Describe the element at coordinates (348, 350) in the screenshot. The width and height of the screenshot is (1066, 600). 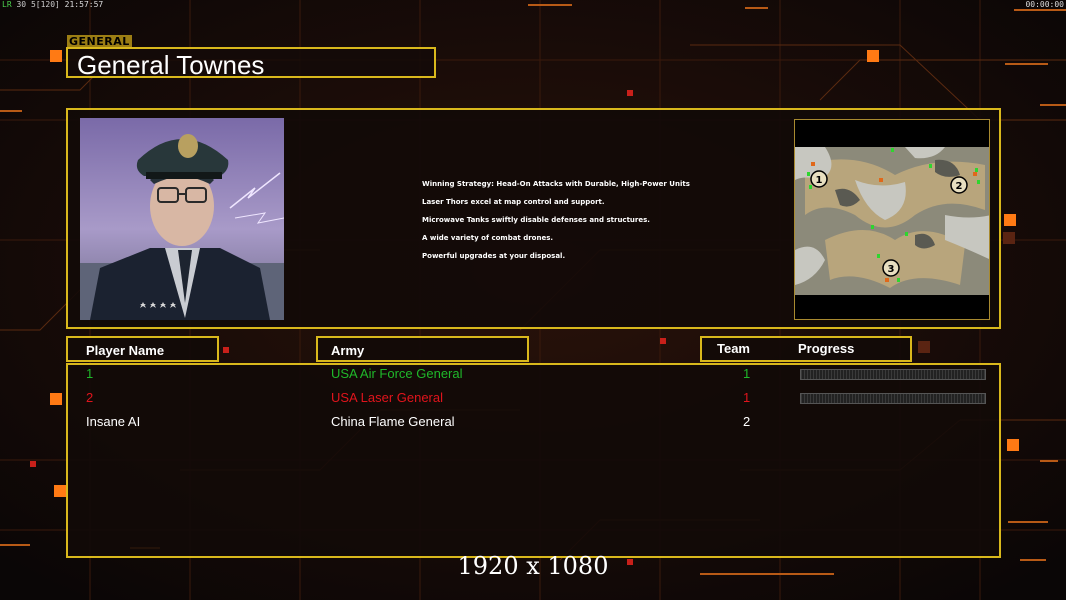
I see `column-header-army: Army` at that location.